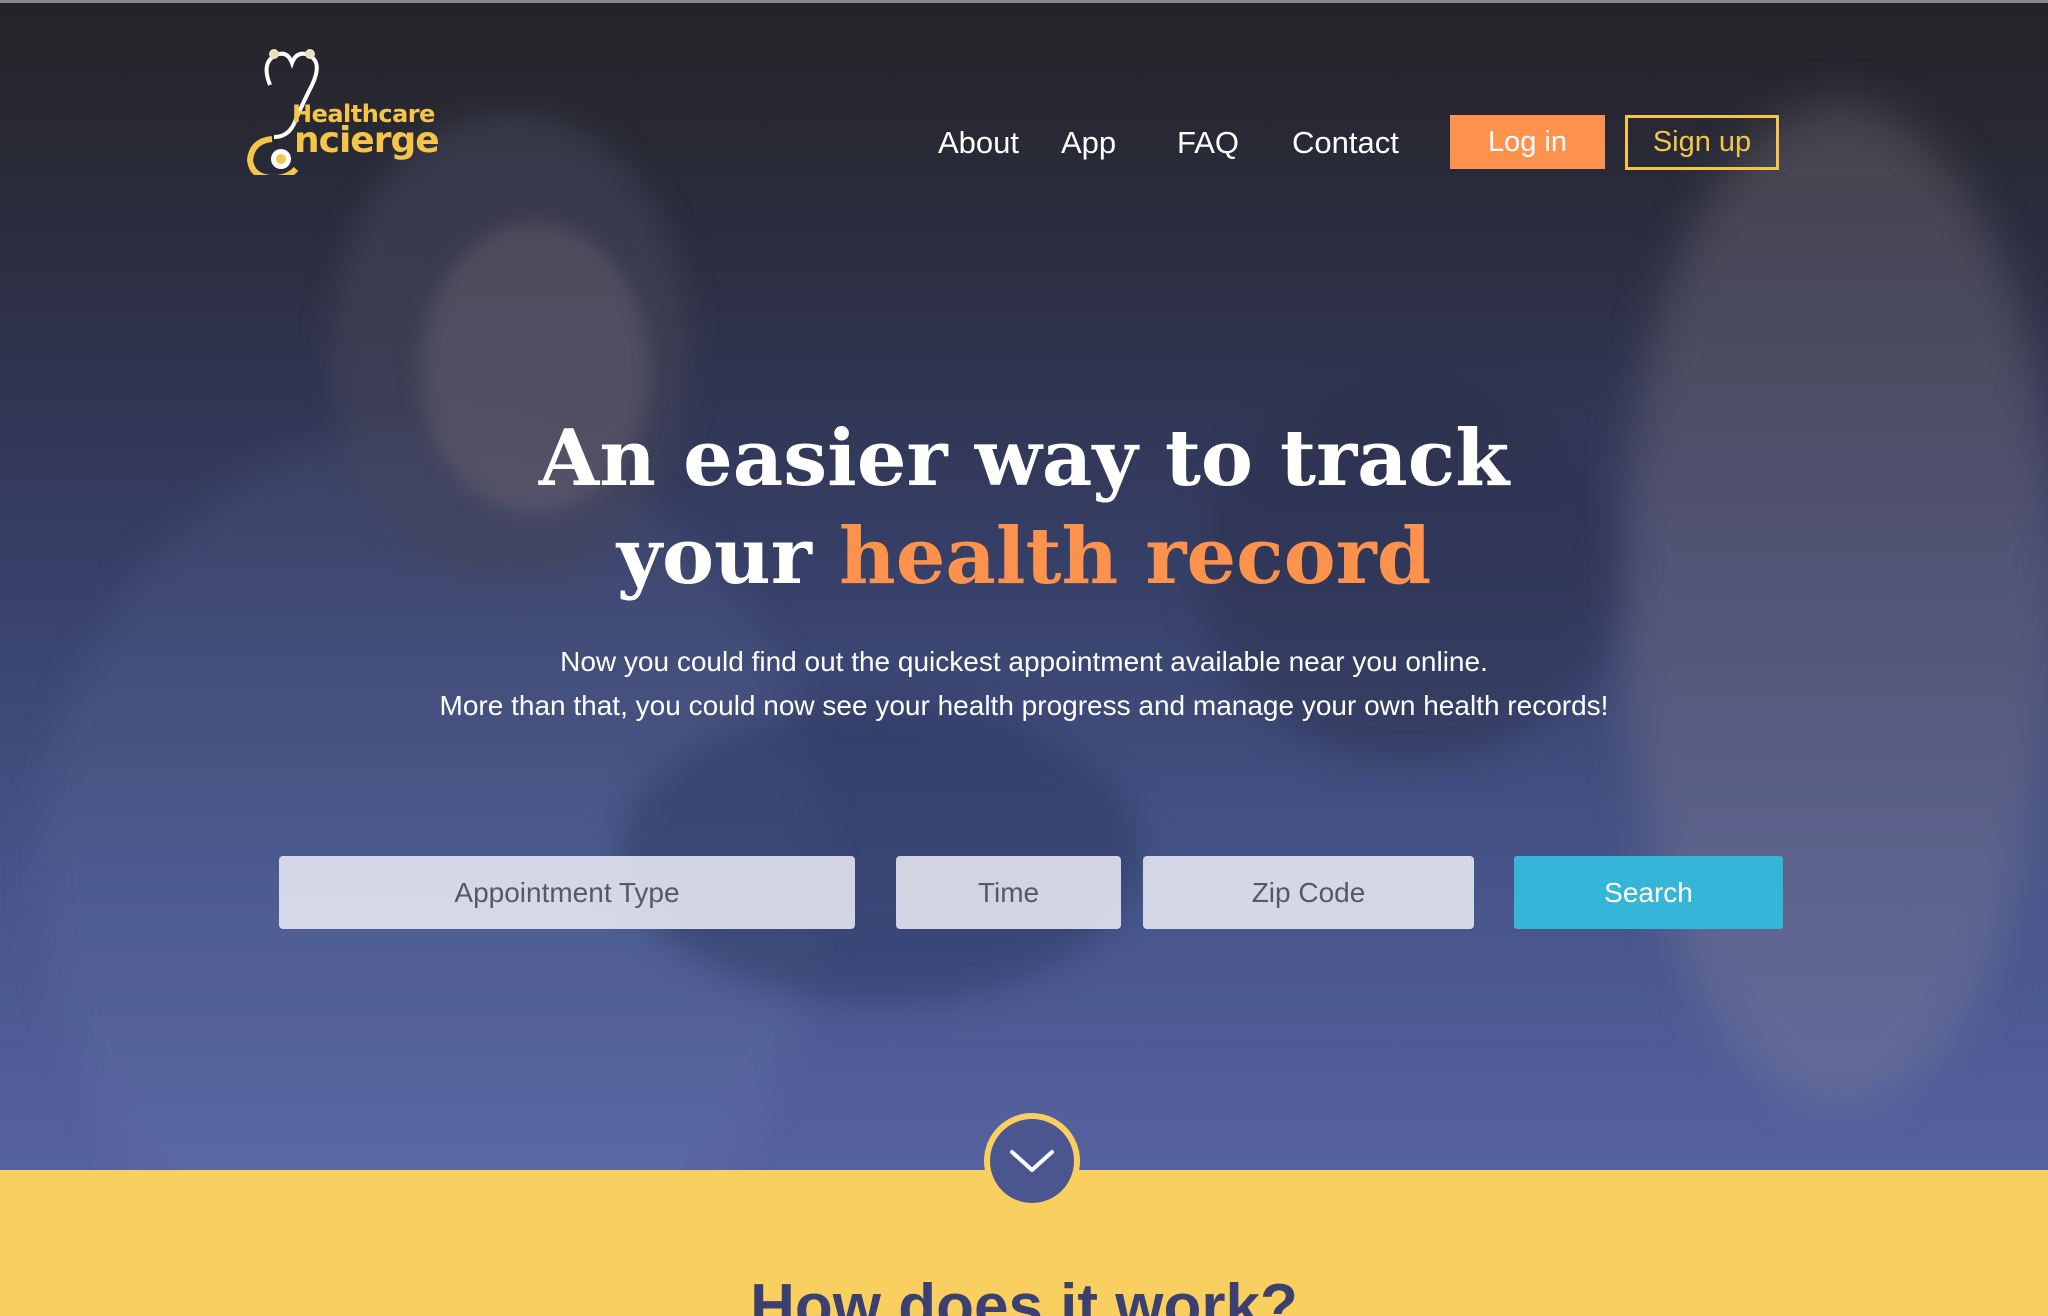 Image resolution: width=2048 pixels, height=1316 pixels. I want to click on nav-faq: FAQ, so click(1208, 143).